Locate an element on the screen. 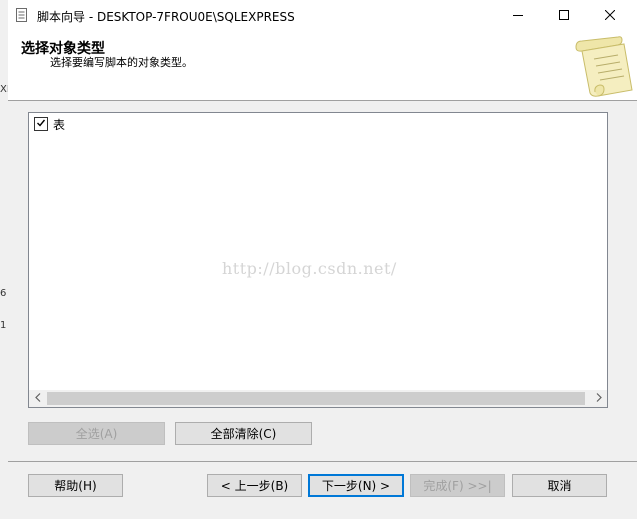 Image resolution: width=637 pixels, height=519 pixels. chevron-left-icon is located at coordinates (37, 398).